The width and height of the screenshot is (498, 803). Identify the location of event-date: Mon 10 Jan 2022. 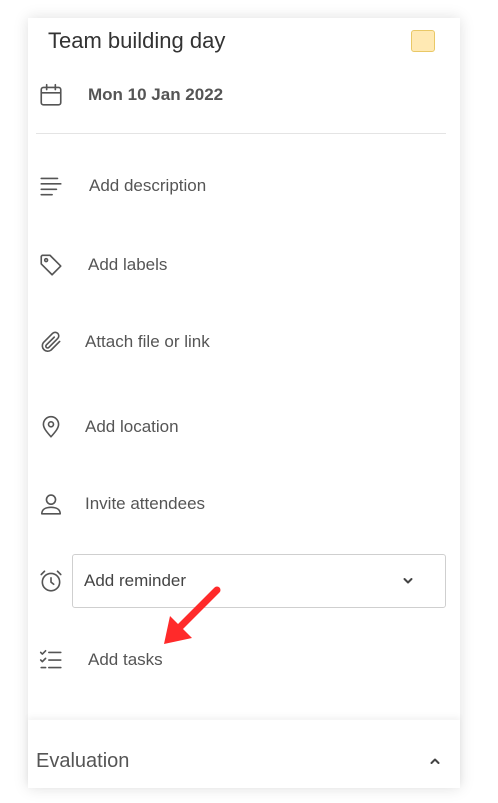
(156, 94).